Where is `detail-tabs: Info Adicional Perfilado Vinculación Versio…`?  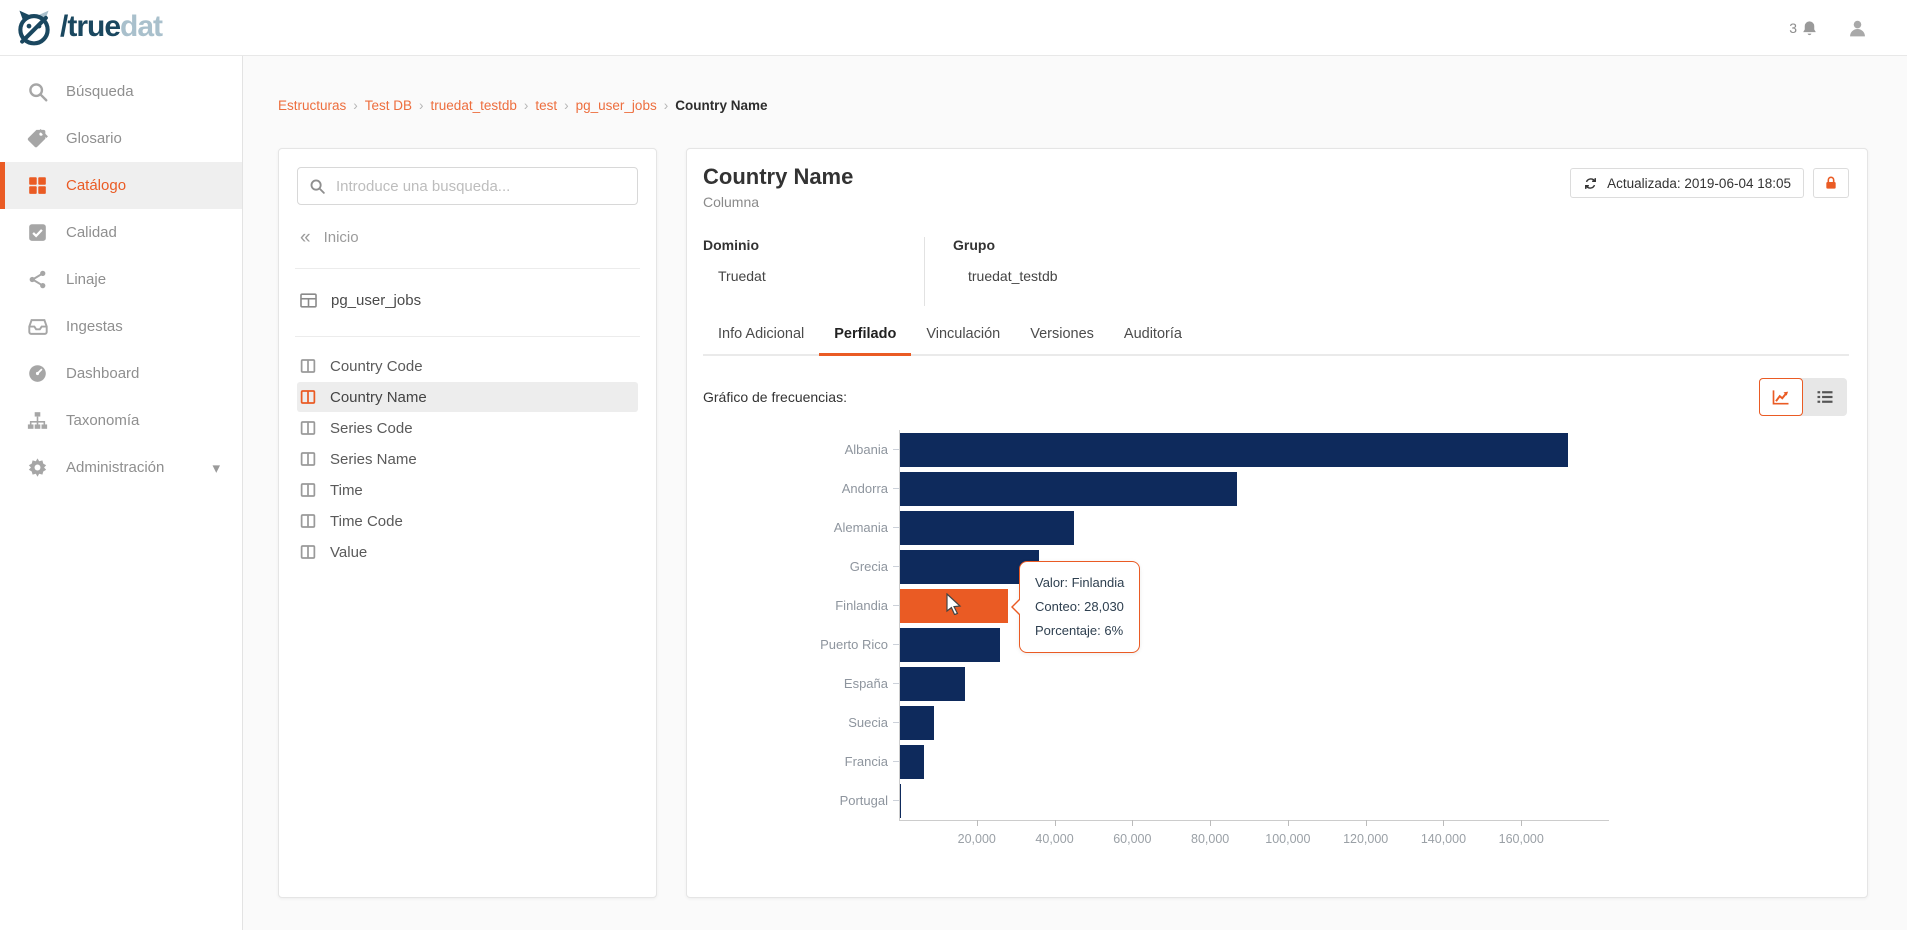
detail-tabs: Info Adicional Perfilado Vinculación Versio… is located at coordinates (1276, 336).